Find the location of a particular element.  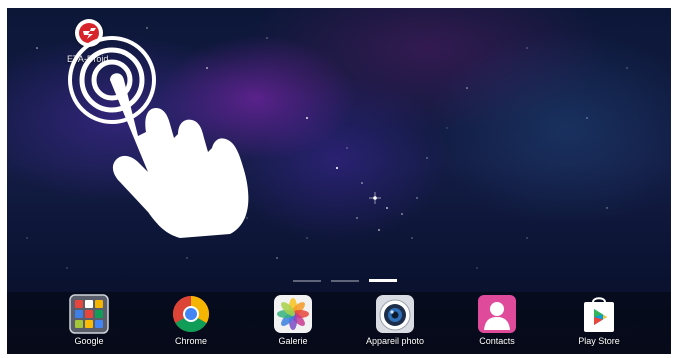

page-dot-3-active is located at coordinates (383, 280).